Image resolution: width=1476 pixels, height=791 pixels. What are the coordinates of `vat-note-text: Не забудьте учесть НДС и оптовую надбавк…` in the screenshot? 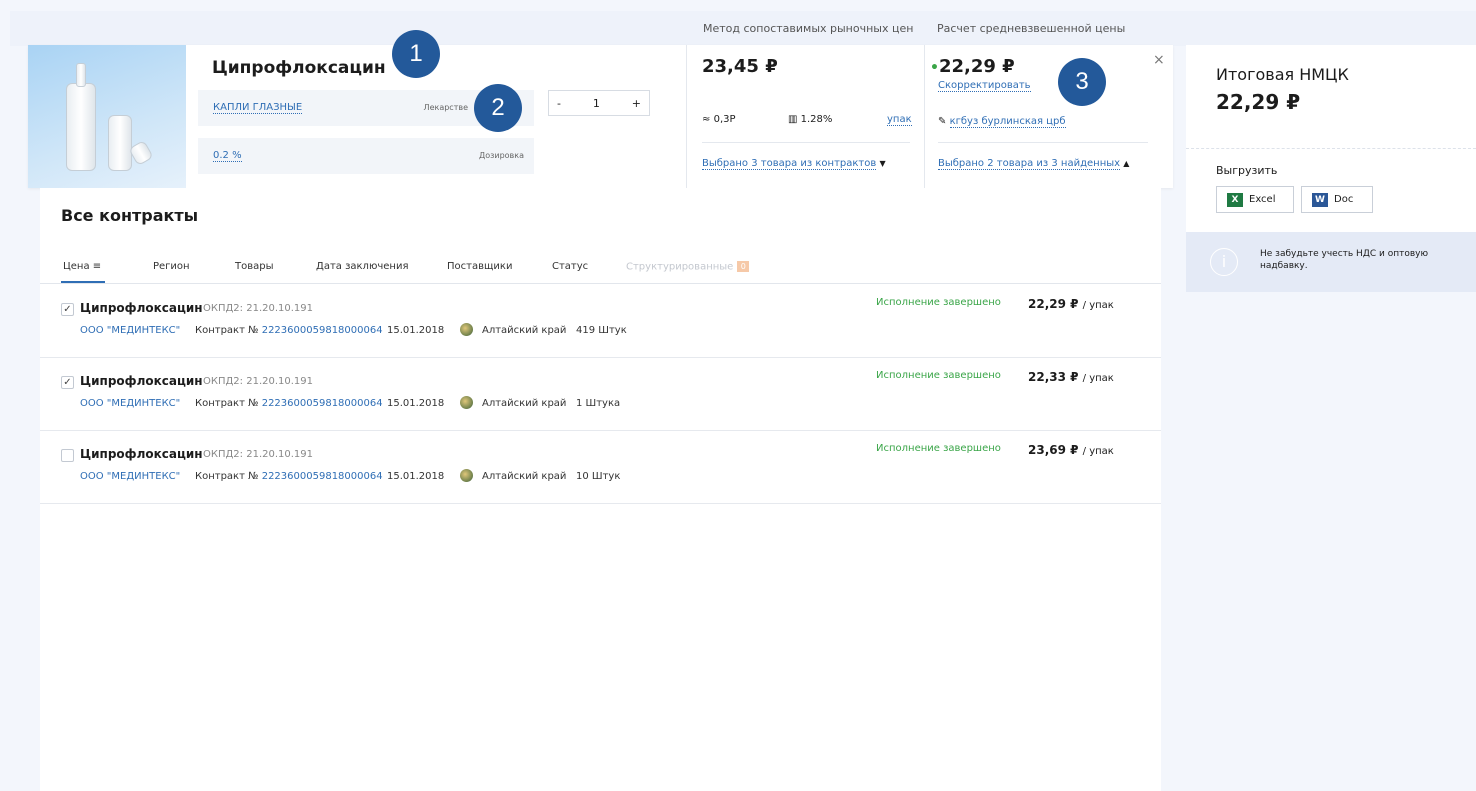 It's located at (1344, 260).